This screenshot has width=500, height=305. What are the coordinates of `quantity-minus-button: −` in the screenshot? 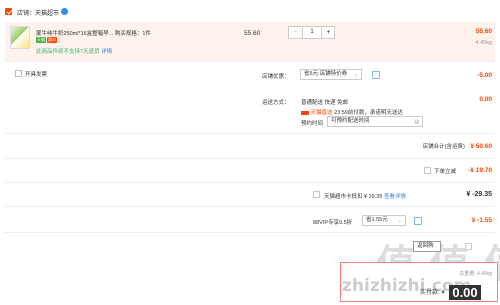 It's located at (296, 32).